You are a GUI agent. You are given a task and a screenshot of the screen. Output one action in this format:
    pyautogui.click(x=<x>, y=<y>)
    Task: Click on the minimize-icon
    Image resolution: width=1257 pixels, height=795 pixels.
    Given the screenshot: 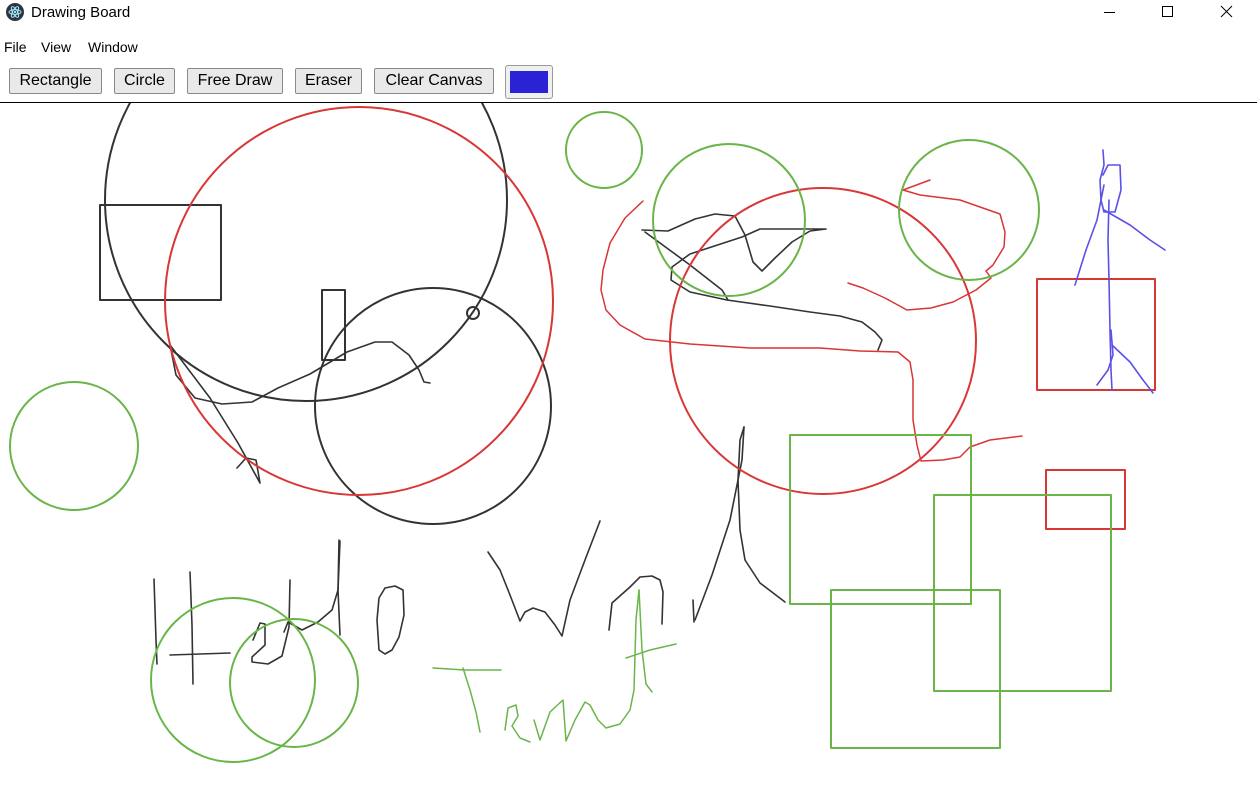 What is the action you would take?
    pyautogui.click(x=1109, y=12)
    